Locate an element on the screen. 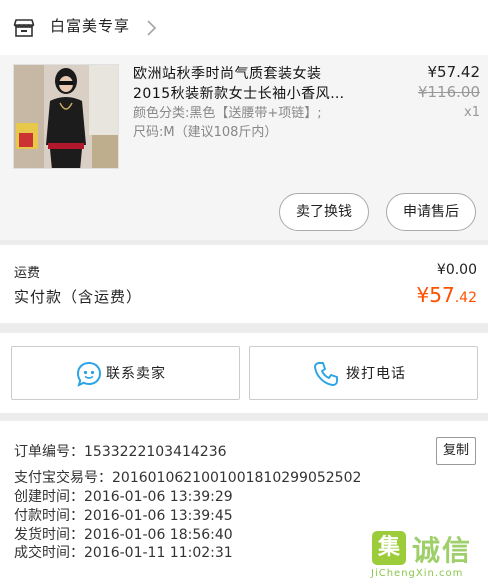  chat-bubble-icon is located at coordinates (89, 374).